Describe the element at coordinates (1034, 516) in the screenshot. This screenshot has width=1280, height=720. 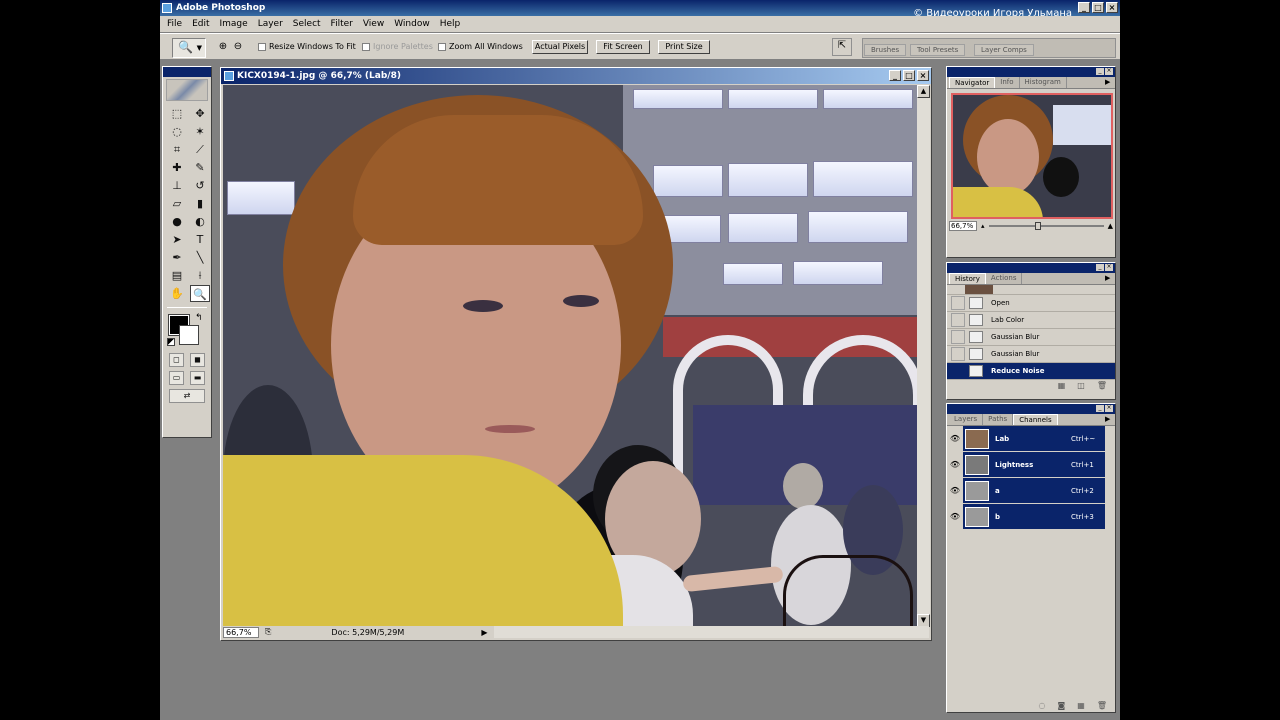
I see `channel-body: b Ctrl+3` at that location.